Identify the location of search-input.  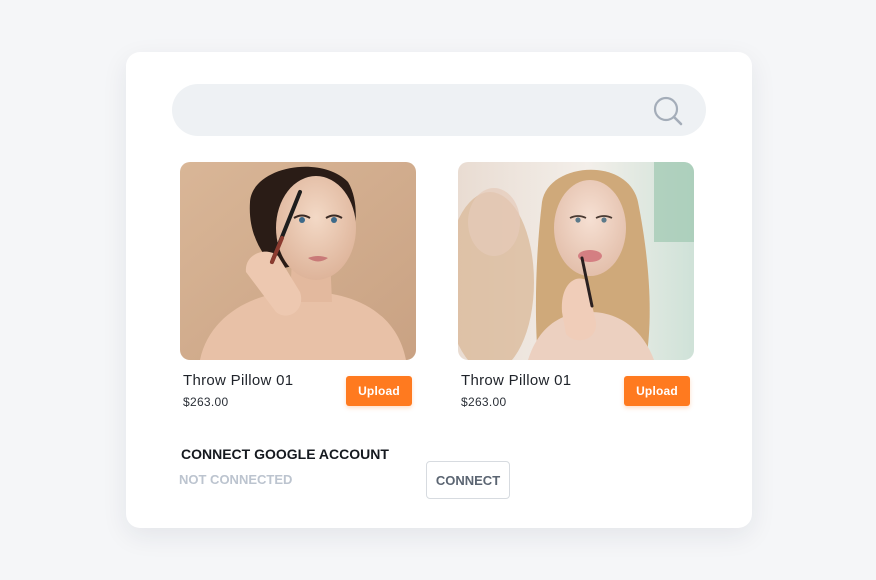
(414, 111).